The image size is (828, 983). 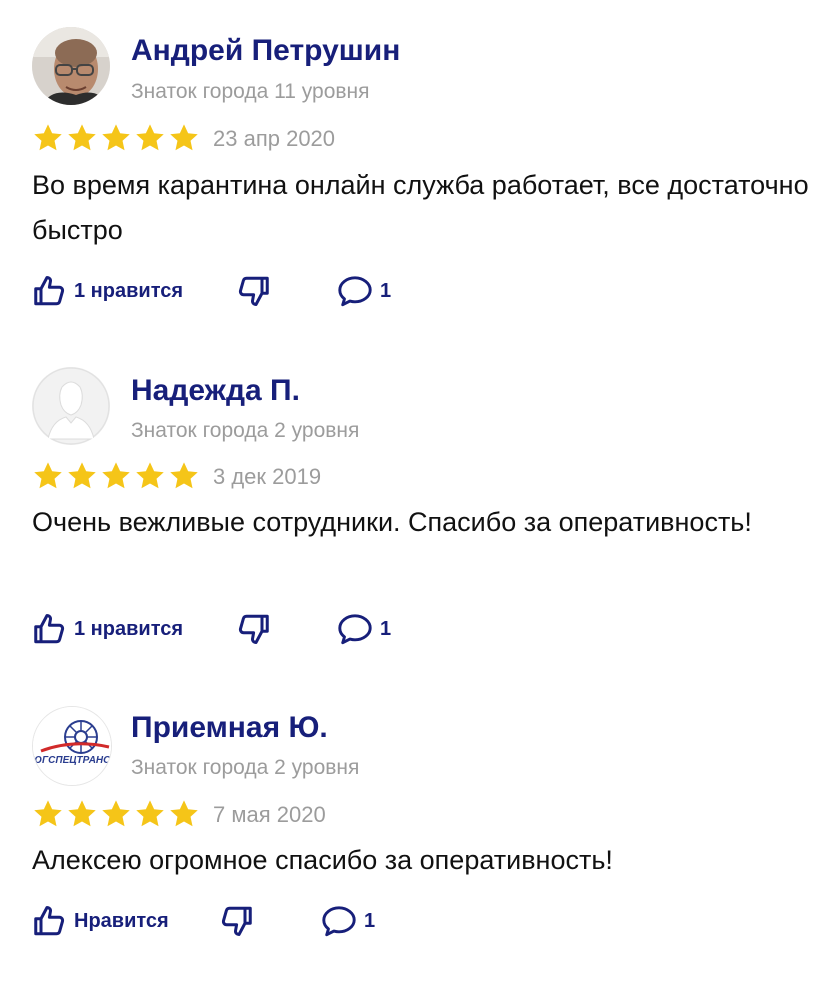 I want to click on like-label: Нравится, so click(x=121, y=920).